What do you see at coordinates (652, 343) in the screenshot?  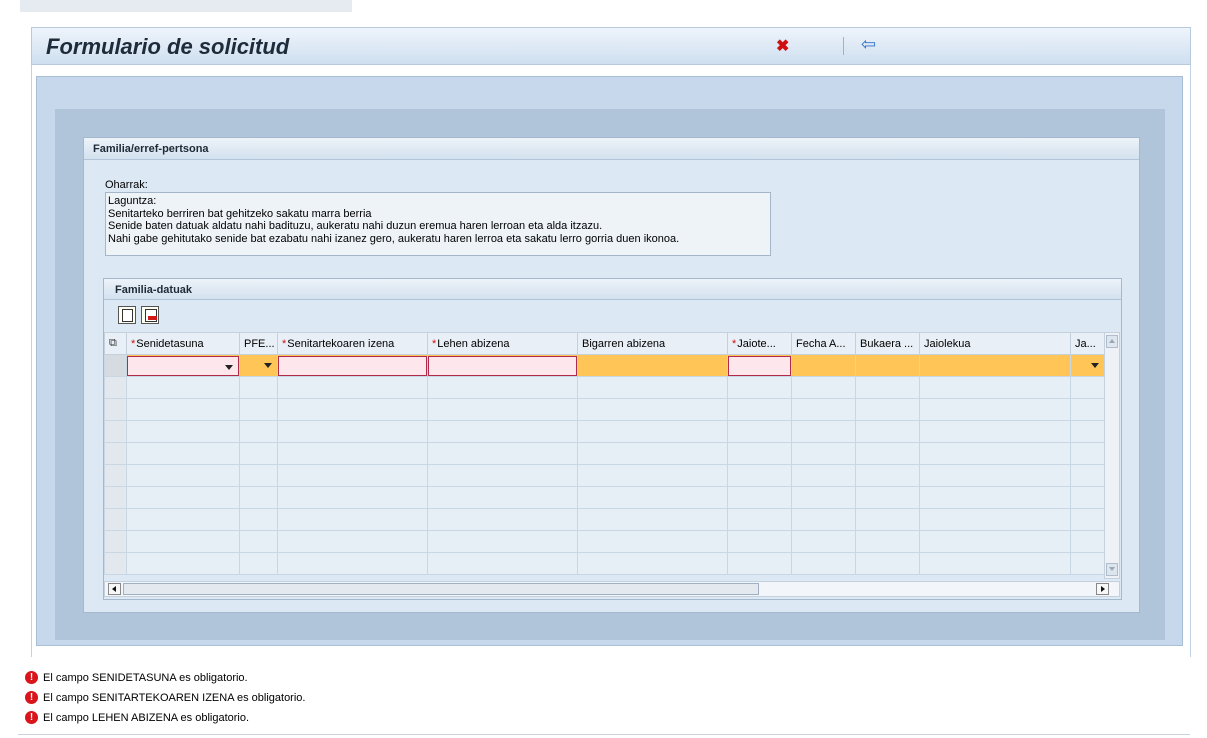 I see `column-header: Bigarren abizena` at bounding box center [652, 343].